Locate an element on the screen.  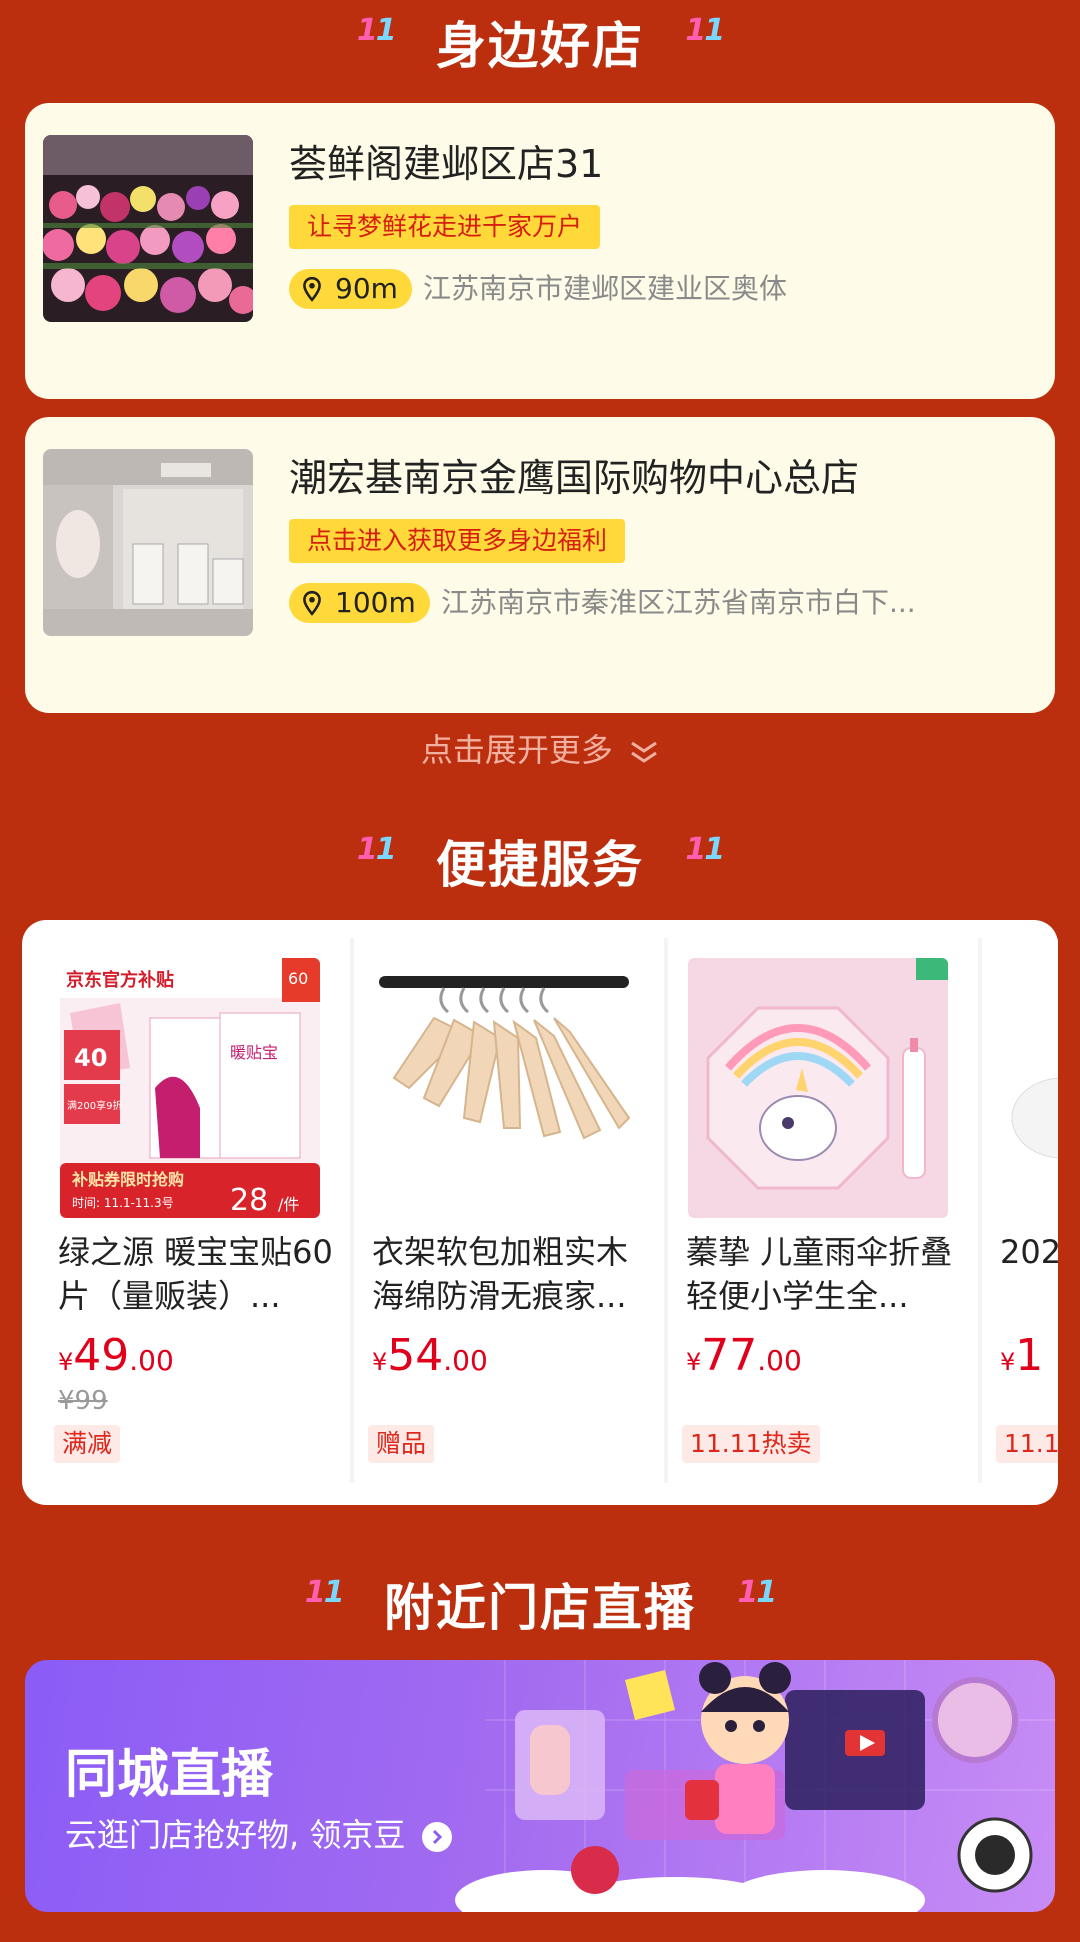
product-promo-tag: 满减 is located at coordinates (87, 1444).